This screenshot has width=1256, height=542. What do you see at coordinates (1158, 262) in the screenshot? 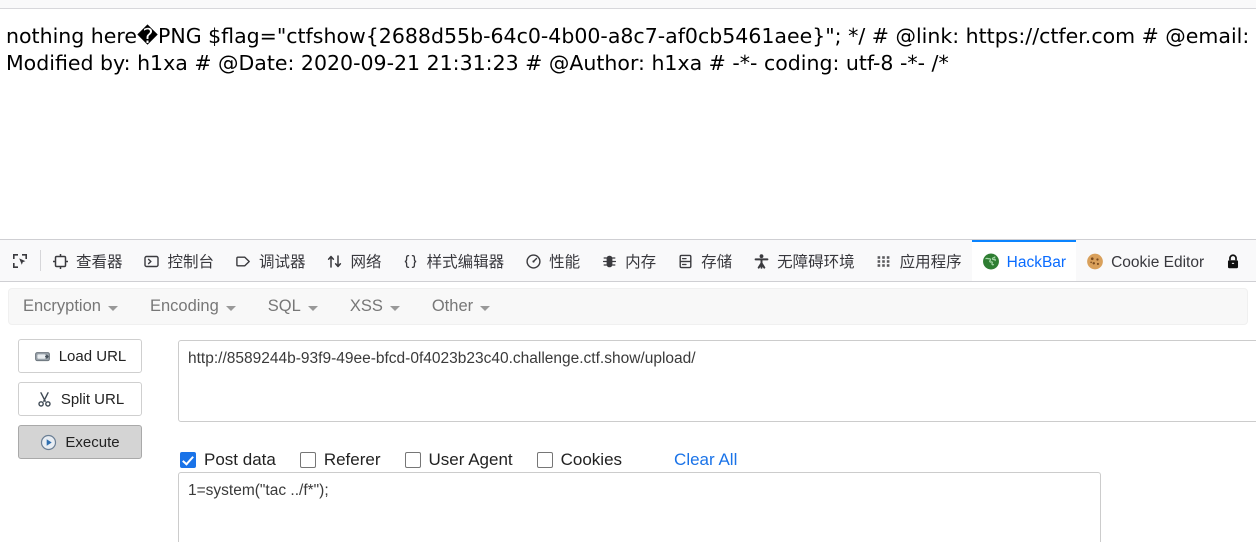
I see `tab-cookie-editor-label: Cookie Editor` at bounding box center [1158, 262].